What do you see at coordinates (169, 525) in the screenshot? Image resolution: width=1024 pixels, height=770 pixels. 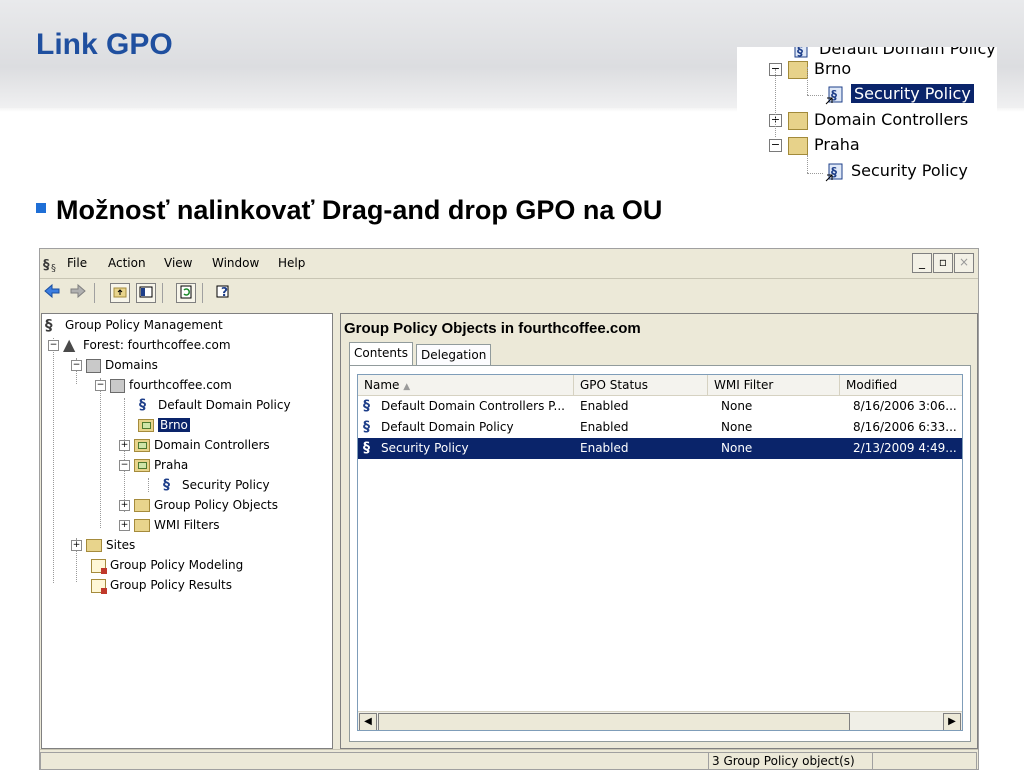 I see `tree-item-wmi-filters: + WMI Filters` at bounding box center [169, 525].